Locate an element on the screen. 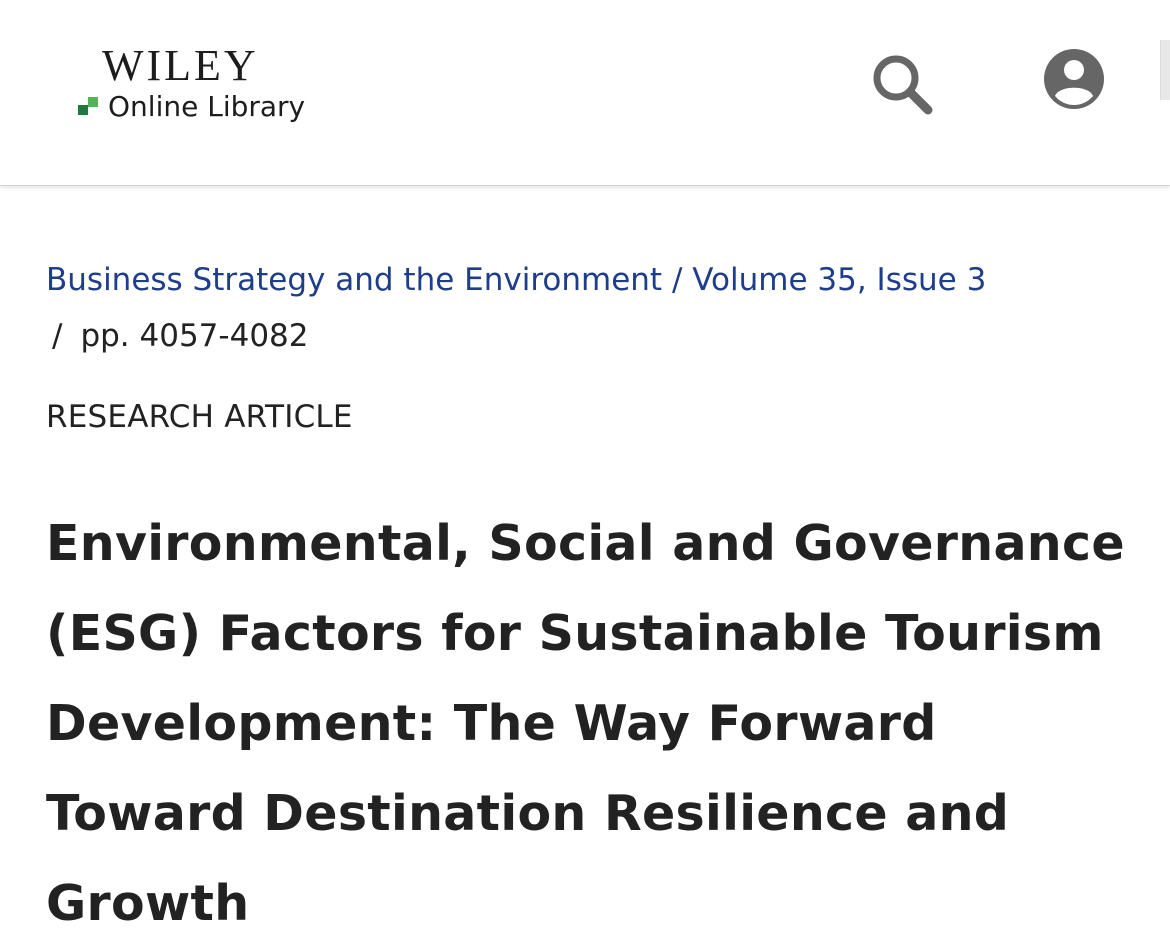  article-type-label: RESEARCH ARTICLE is located at coordinates (199, 417).